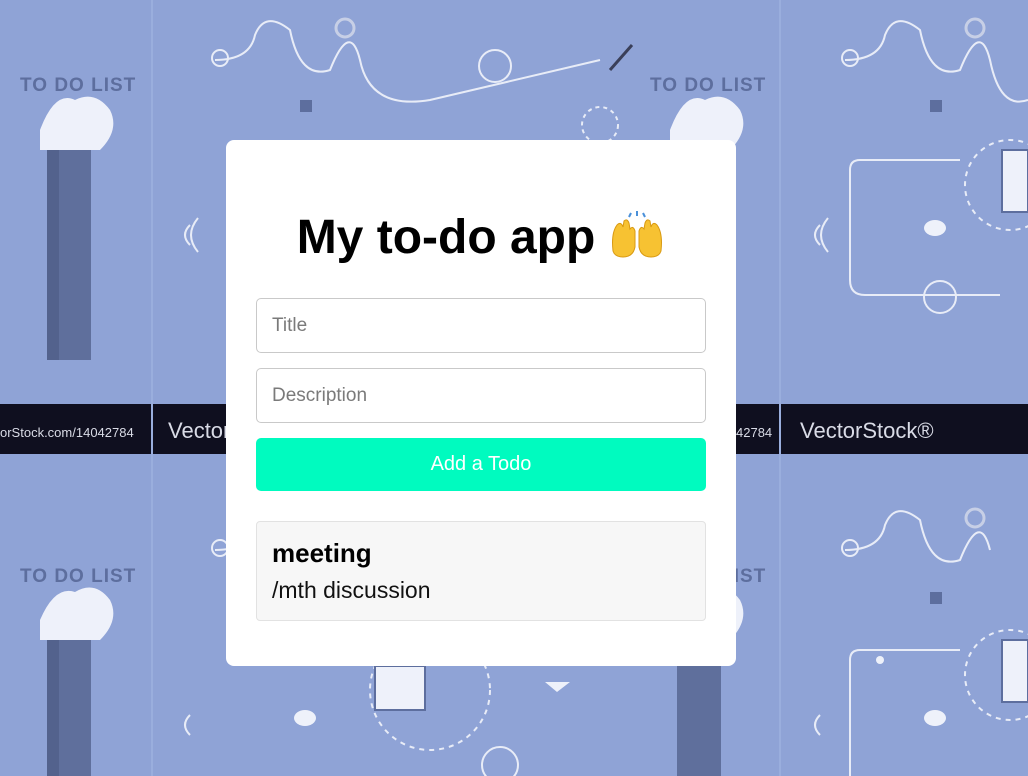  Describe the element at coordinates (637, 235) in the screenshot. I see `raising-hands-icon` at that location.